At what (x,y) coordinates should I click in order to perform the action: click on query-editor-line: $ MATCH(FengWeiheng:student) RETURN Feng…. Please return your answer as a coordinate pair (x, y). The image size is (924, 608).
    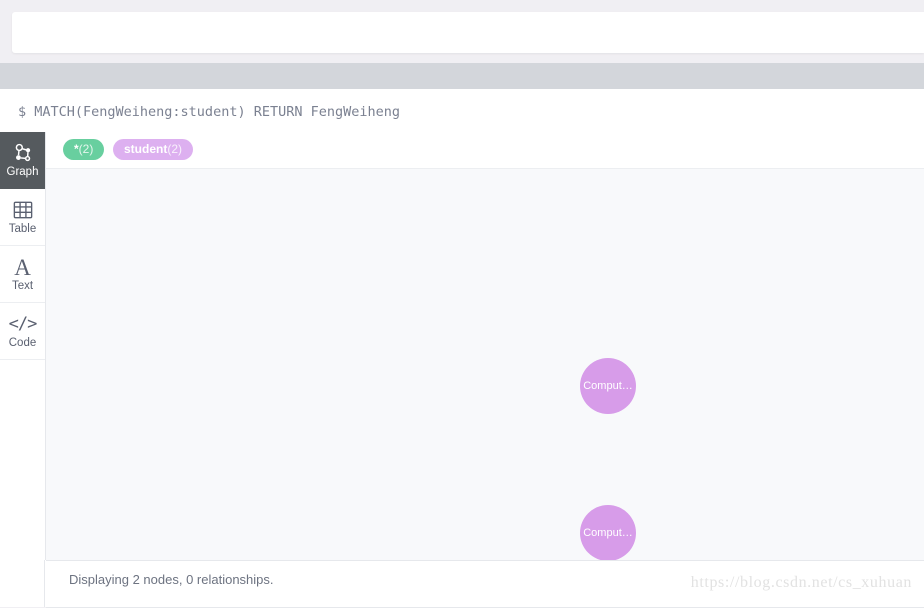
    Looking at the image, I should click on (483, 32).